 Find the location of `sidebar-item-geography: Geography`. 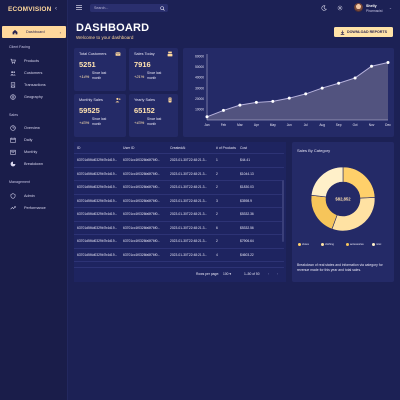

sidebar-item-geography: Geography is located at coordinates (34, 97).